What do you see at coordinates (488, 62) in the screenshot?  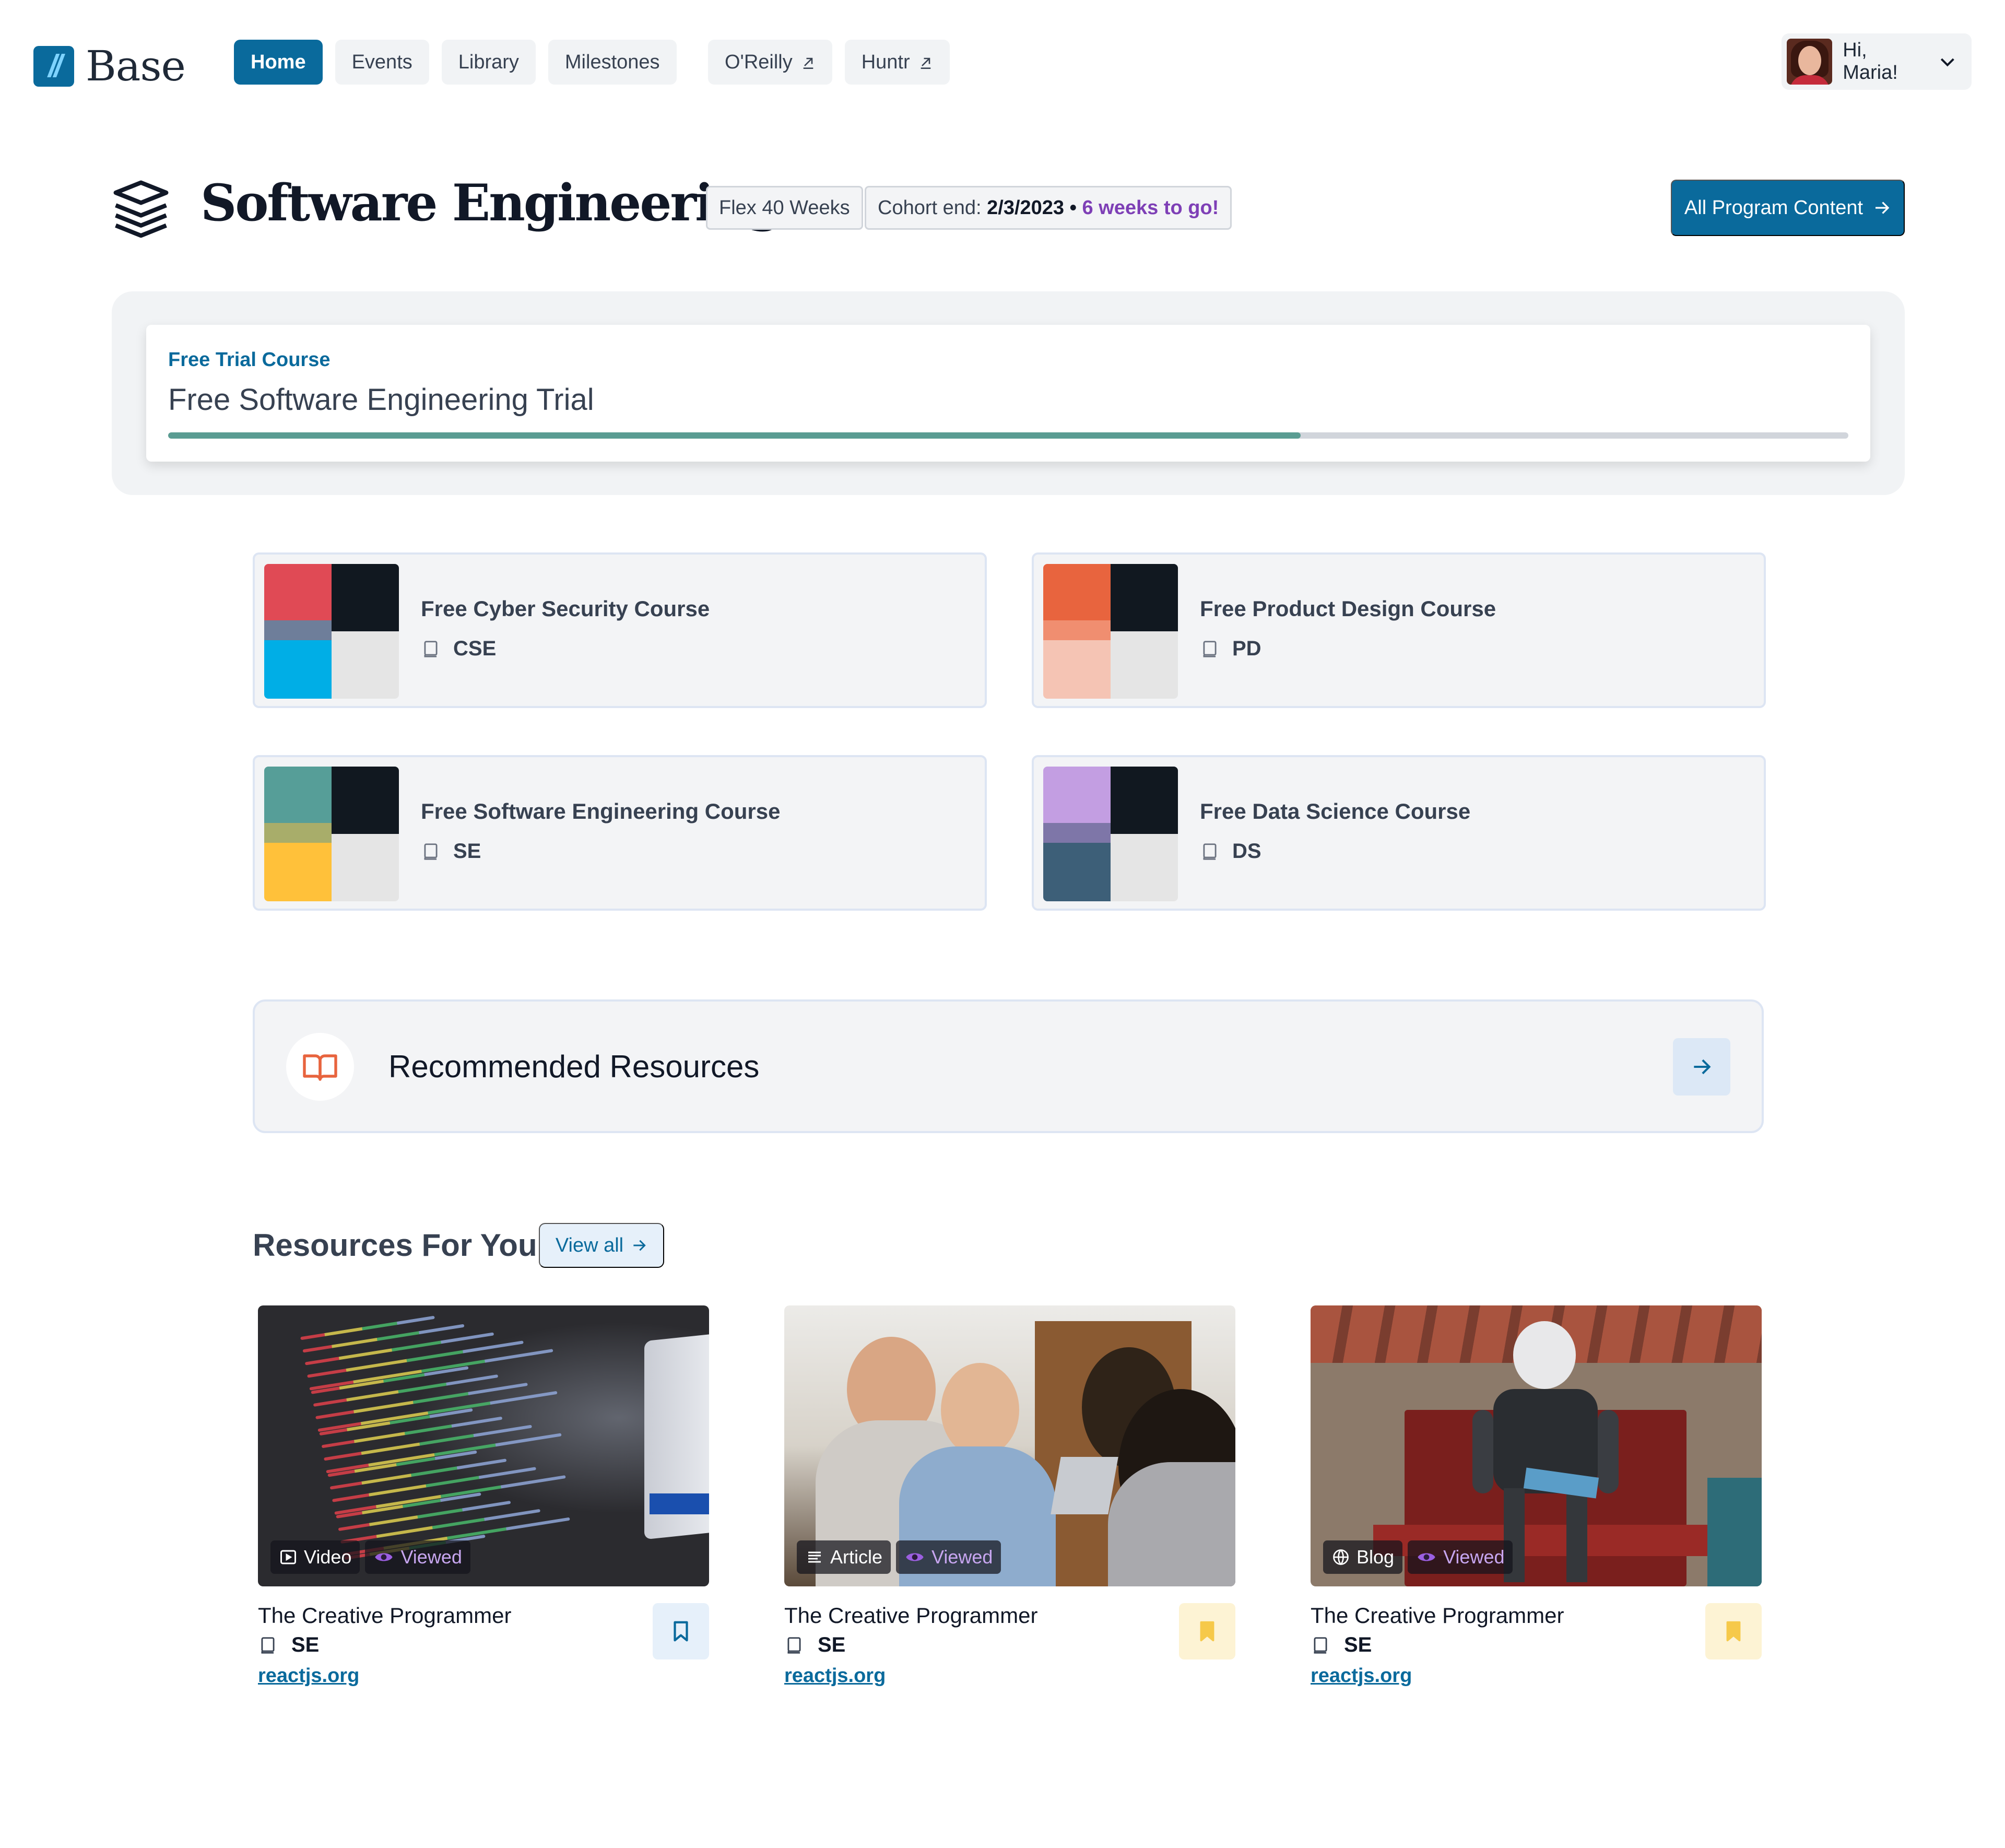 I see `nav-library: Library` at bounding box center [488, 62].